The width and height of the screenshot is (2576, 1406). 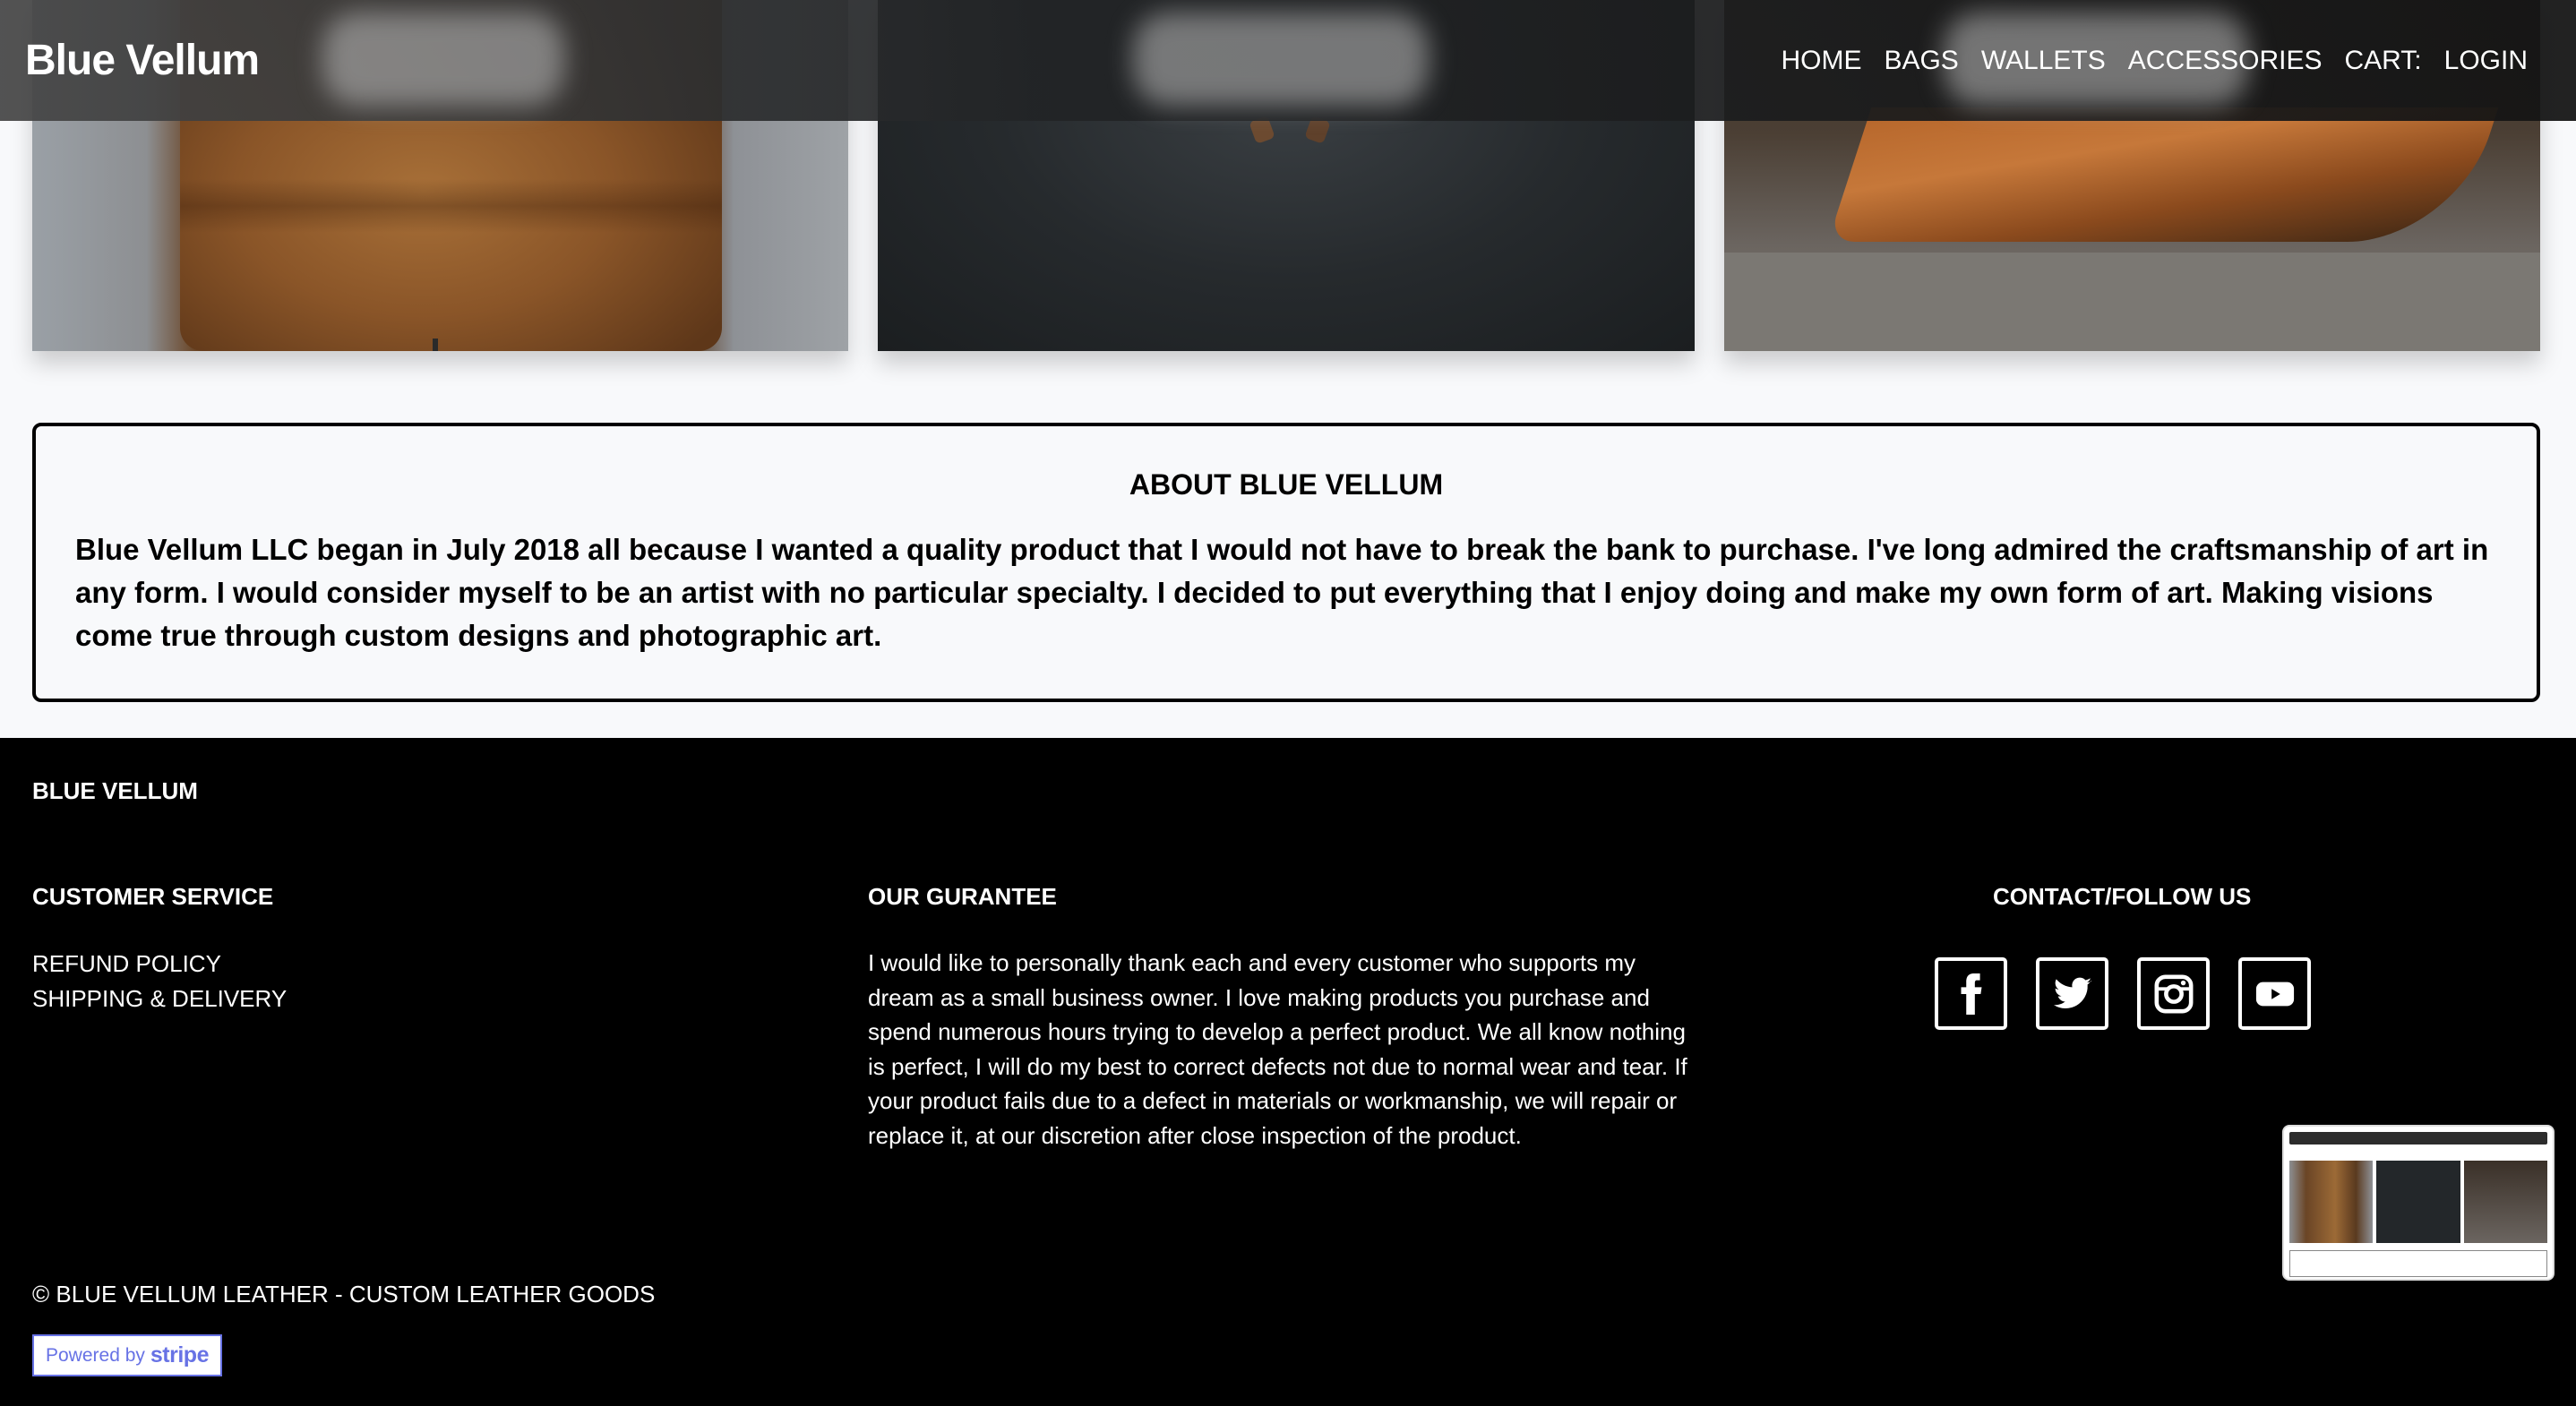 I want to click on nav-home: HOME, so click(x=1821, y=61).